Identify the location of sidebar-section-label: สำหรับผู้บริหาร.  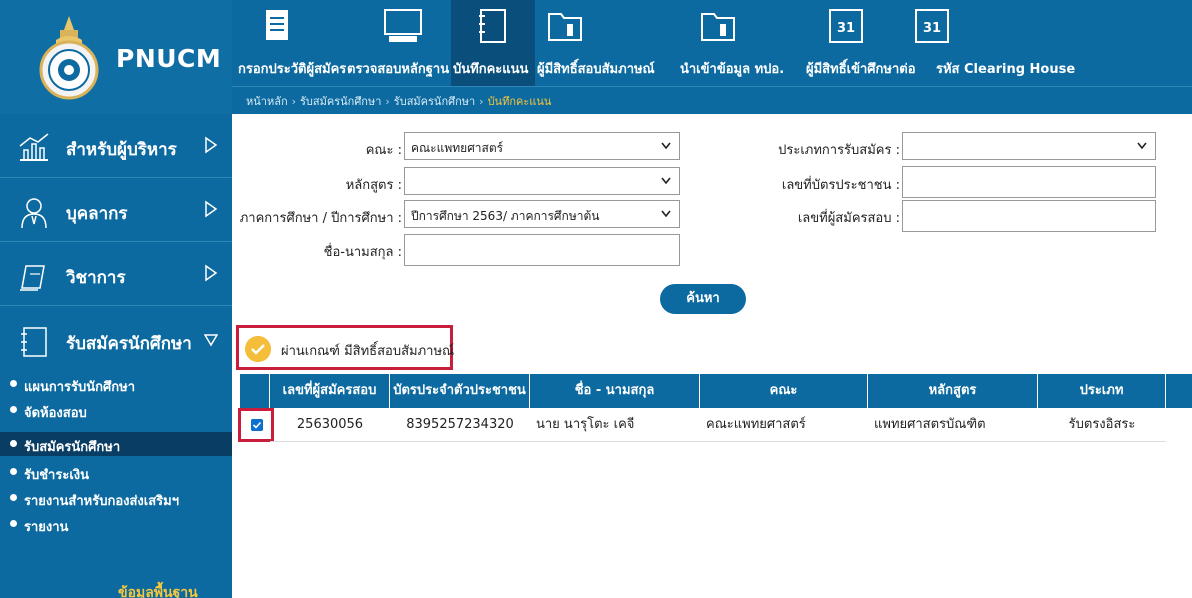
(121, 150).